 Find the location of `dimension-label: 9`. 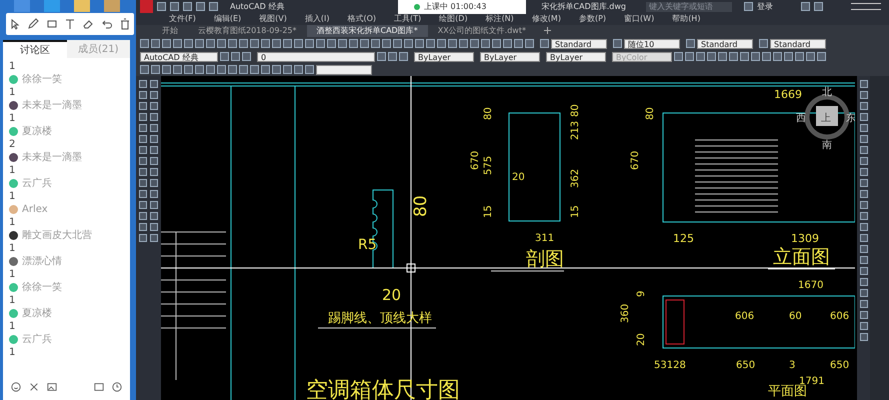

dimension-label: 9 is located at coordinates (641, 293).